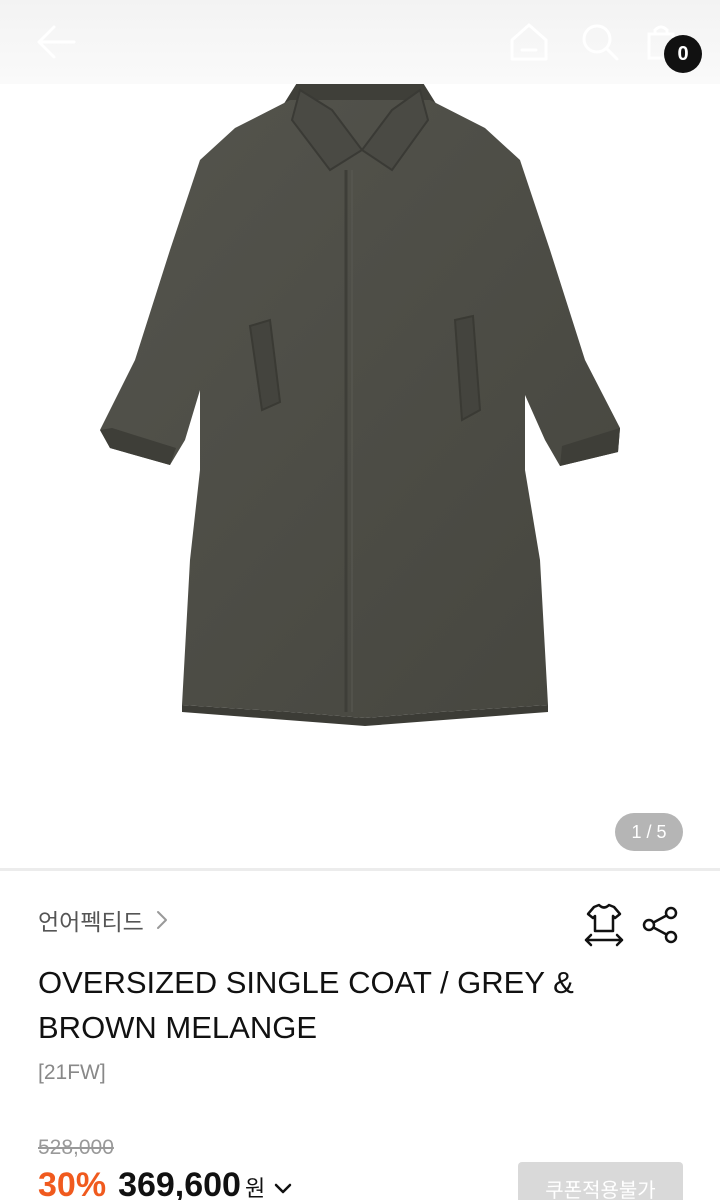  I want to click on original-price: 528,000, so click(76, 1147).